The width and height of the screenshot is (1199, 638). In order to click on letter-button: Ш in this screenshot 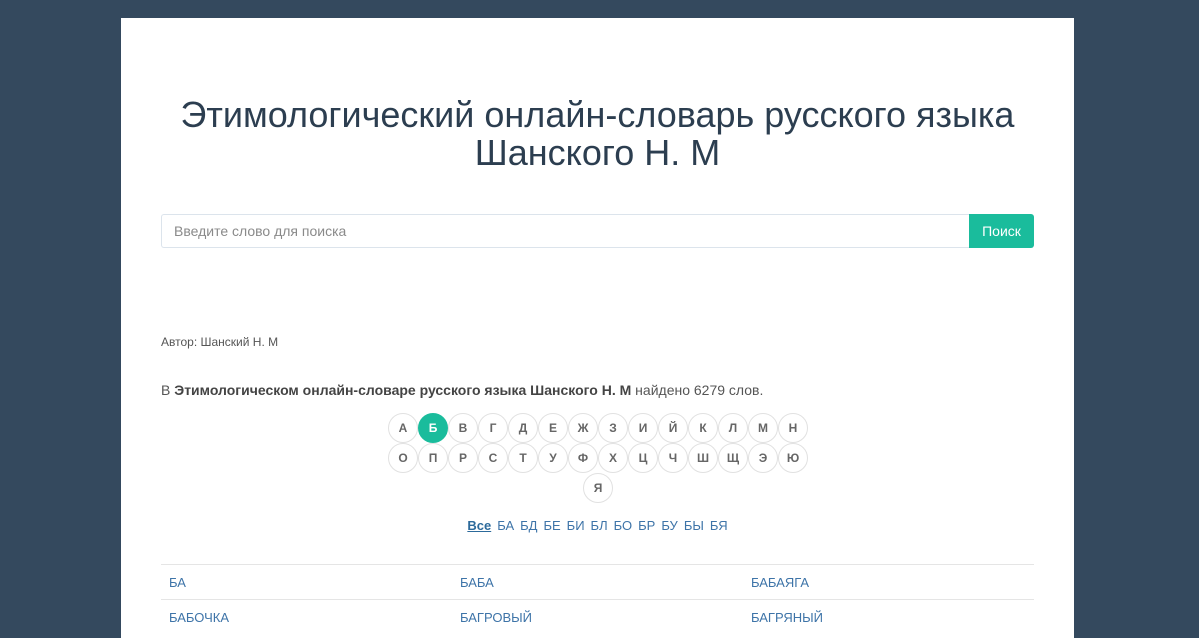, I will do `click(703, 458)`.